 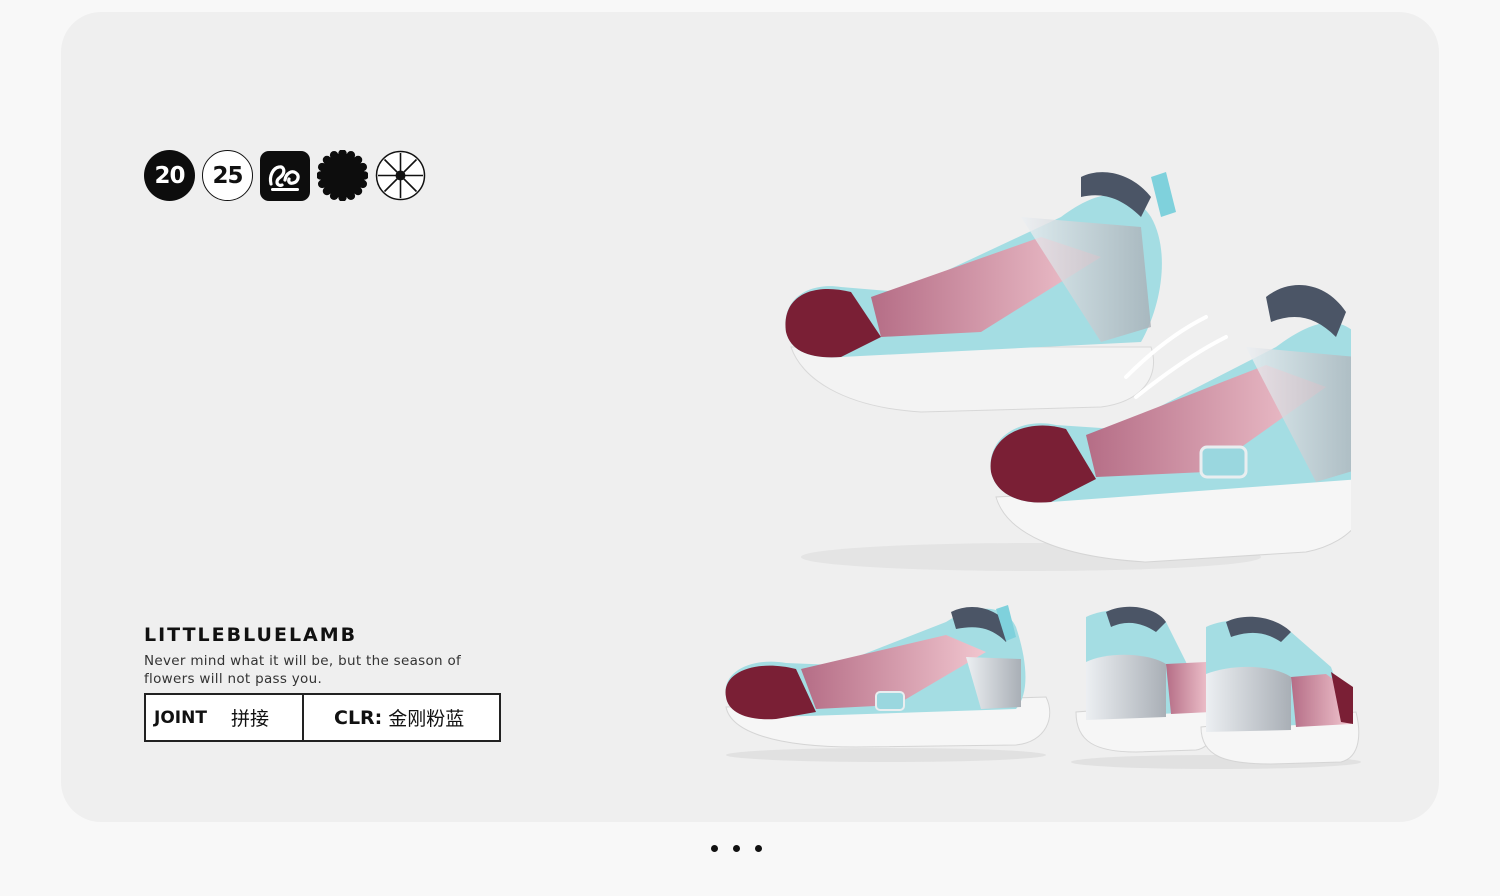 I want to click on color-cell: CLR: 金刚粉蓝, so click(x=384, y=717).